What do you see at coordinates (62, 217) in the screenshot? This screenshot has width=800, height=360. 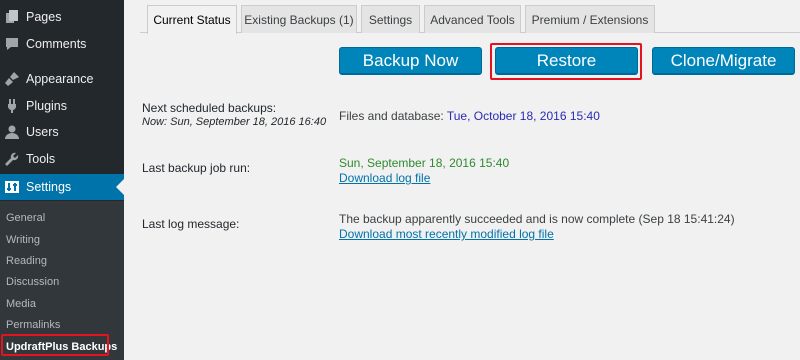 I see `submenu-item-general: General` at bounding box center [62, 217].